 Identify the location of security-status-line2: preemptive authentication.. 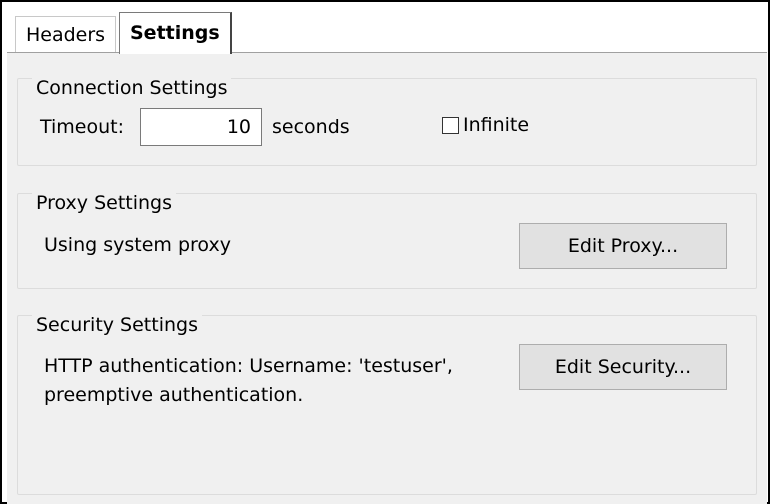
(174, 395).